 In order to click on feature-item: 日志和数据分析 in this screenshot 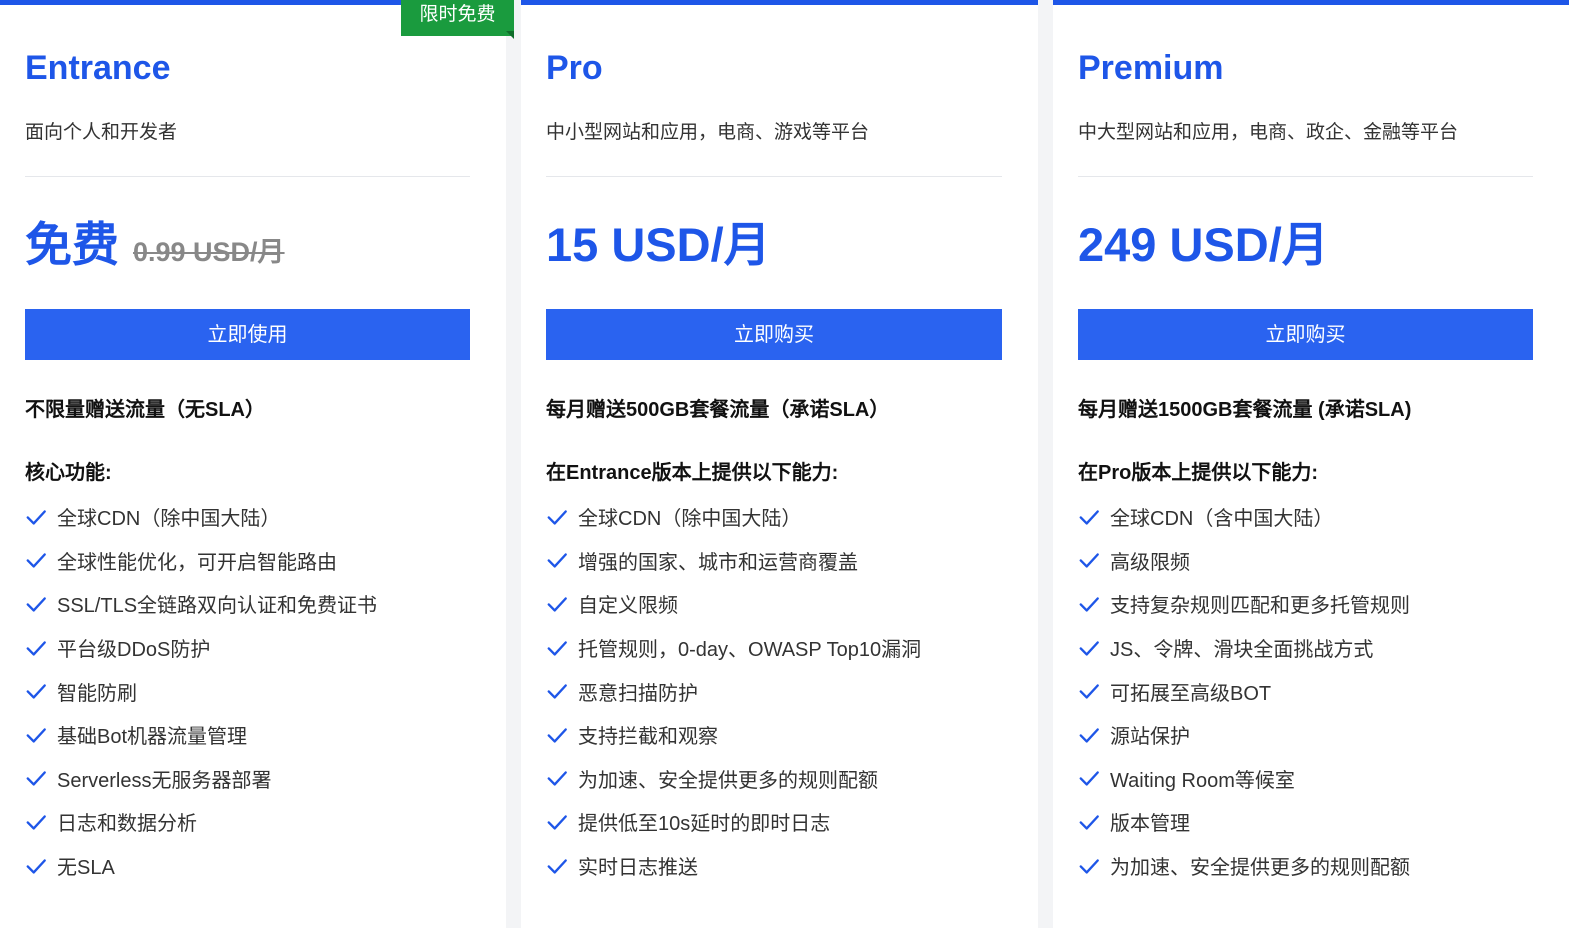, I will do `click(201, 822)`.